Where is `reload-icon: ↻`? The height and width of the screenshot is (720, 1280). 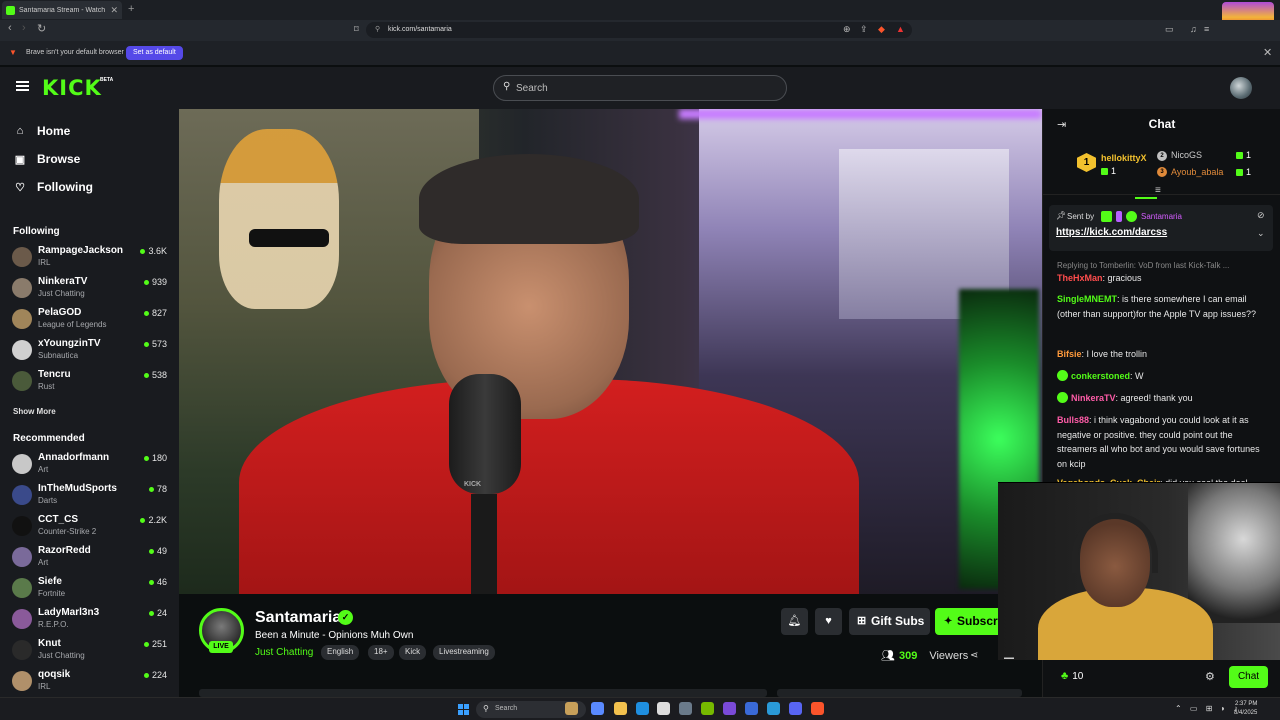
reload-icon: ↻ is located at coordinates (41, 28).